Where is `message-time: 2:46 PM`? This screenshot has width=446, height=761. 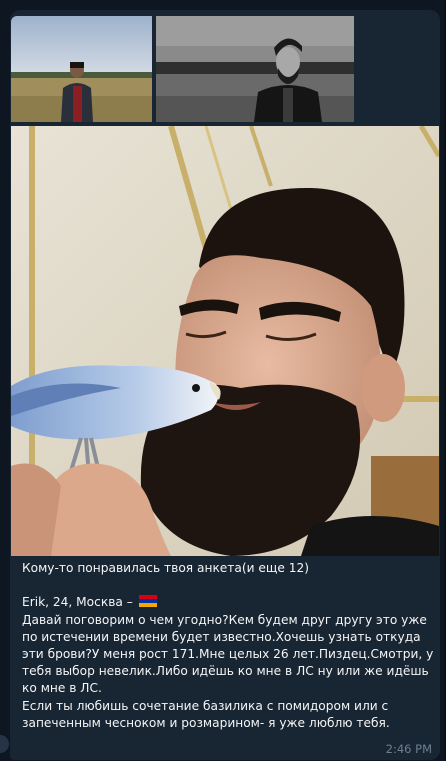 message-time: 2:46 PM is located at coordinates (408, 749).